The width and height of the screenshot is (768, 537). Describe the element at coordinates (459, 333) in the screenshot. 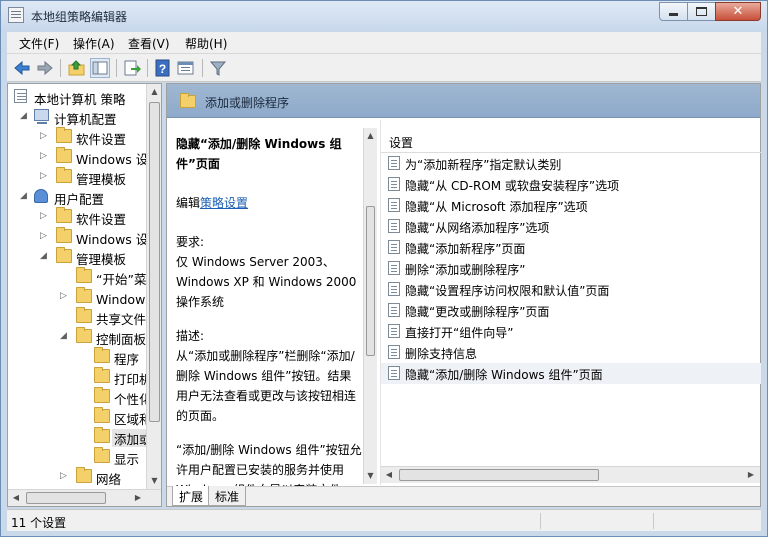

I see `list-item-label: 直接打开“组件向导”` at that location.